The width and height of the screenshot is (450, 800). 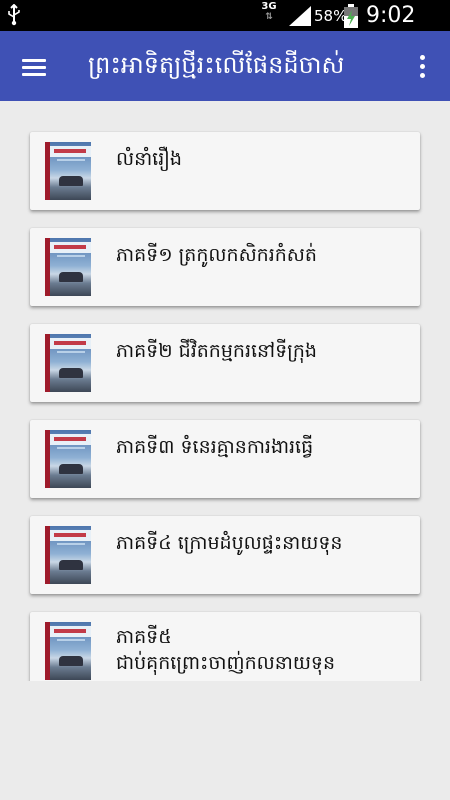 I want to click on chapter-card: ភាគទី១ ត្រកូលកសិករកំសត់, so click(x=225, y=267).